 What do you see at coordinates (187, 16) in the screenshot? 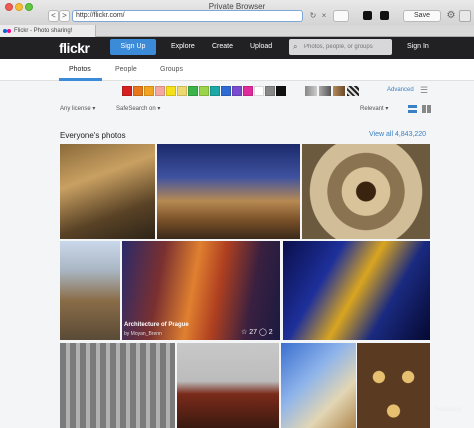
I see `address-bar: http://flickr.com/` at bounding box center [187, 16].